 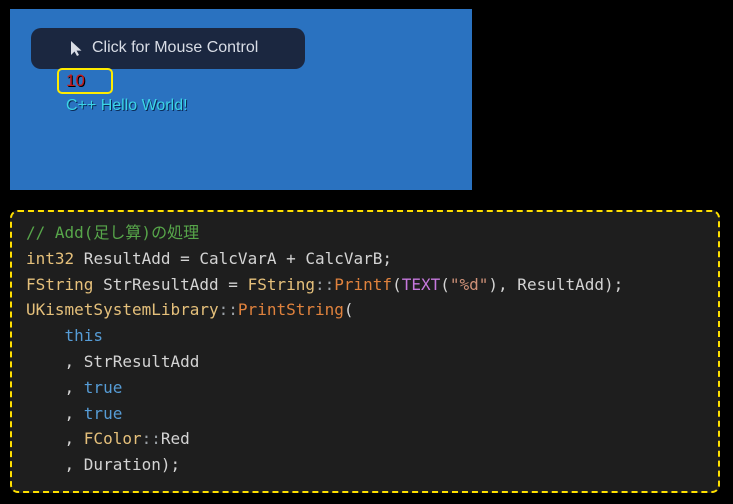 What do you see at coordinates (421, 284) in the screenshot?
I see `code-token: TEXT` at bounding box center [421, 284].